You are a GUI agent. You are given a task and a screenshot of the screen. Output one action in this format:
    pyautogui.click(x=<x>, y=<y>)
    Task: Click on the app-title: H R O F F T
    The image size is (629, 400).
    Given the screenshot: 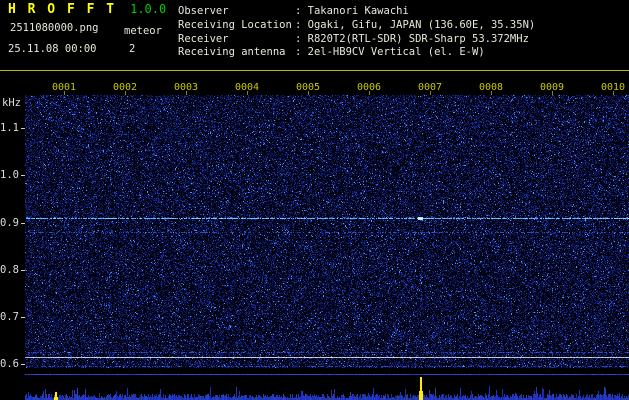 What is the action you would take?
    pyautogui.click(x=62, y=9)
    